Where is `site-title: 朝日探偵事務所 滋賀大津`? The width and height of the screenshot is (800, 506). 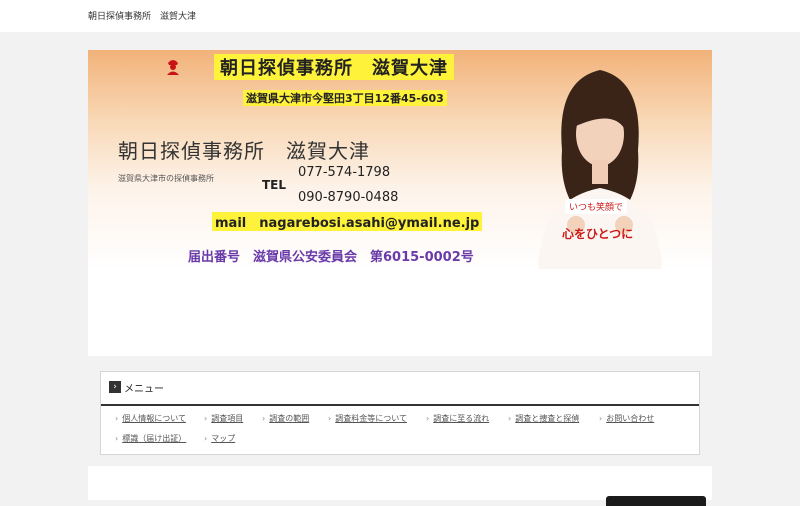
site-title: 朝日探偵事務所 滋賀大津 is located at coordinates (244, 149).